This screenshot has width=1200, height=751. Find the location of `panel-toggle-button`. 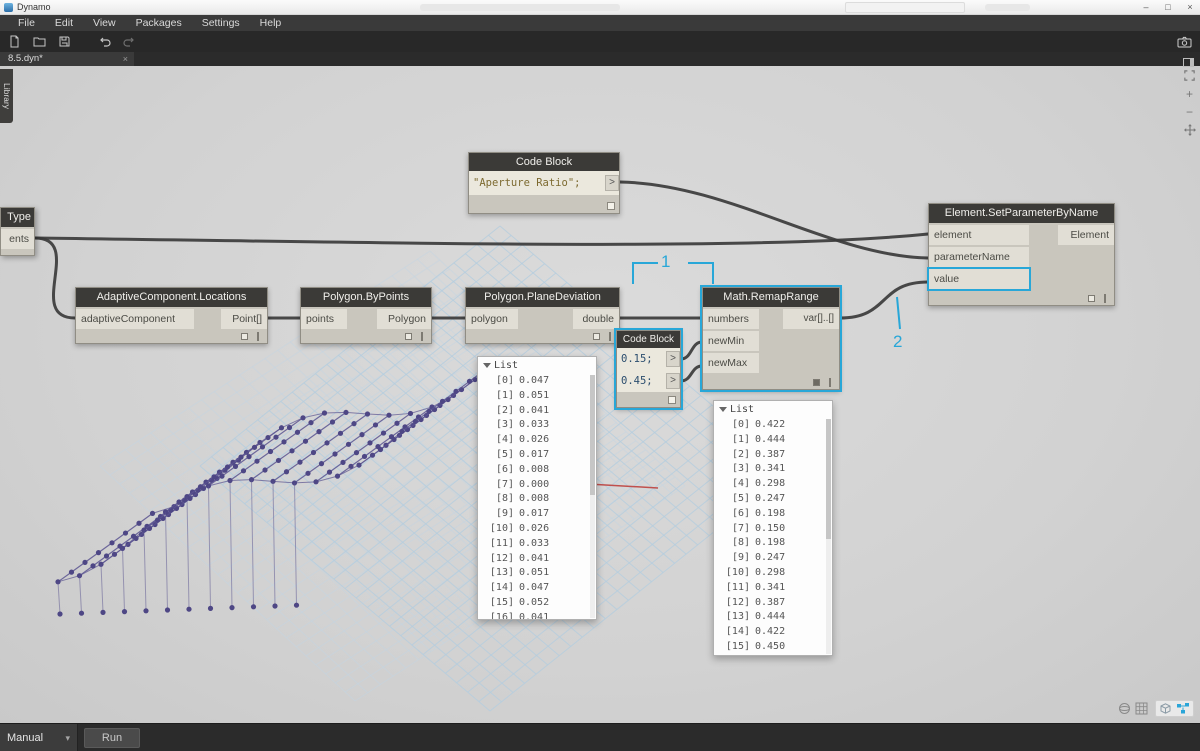

panel-toggle-button is located at coordinates (1188, 63).